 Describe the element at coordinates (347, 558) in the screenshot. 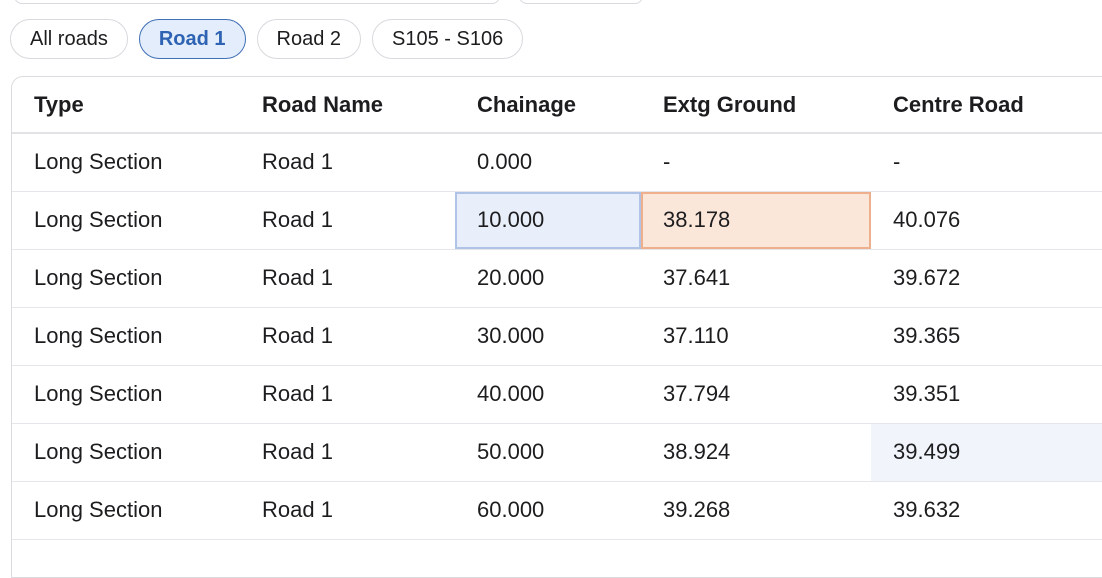

I see `cell-road-name` at that location.